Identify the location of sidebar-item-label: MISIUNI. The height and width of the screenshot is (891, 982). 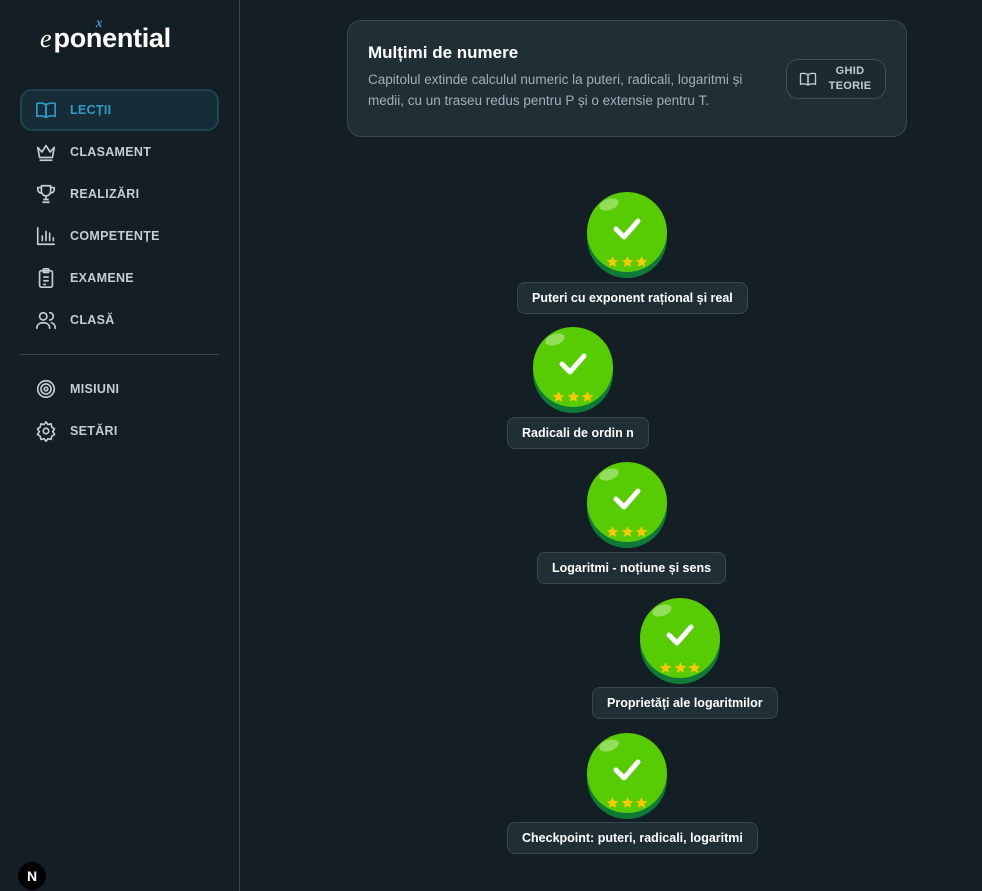
(95, 389).